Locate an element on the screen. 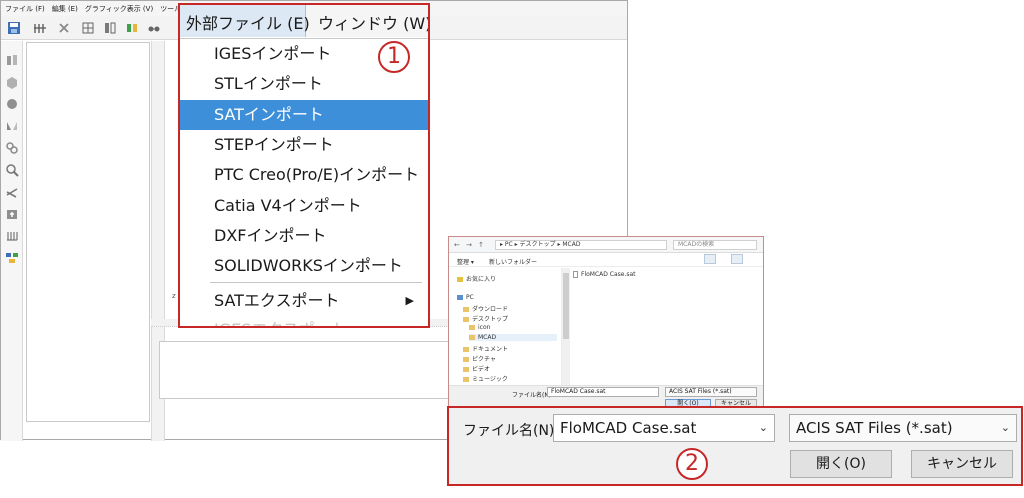  nav-pc: PC is located at coordinates (465, 297).